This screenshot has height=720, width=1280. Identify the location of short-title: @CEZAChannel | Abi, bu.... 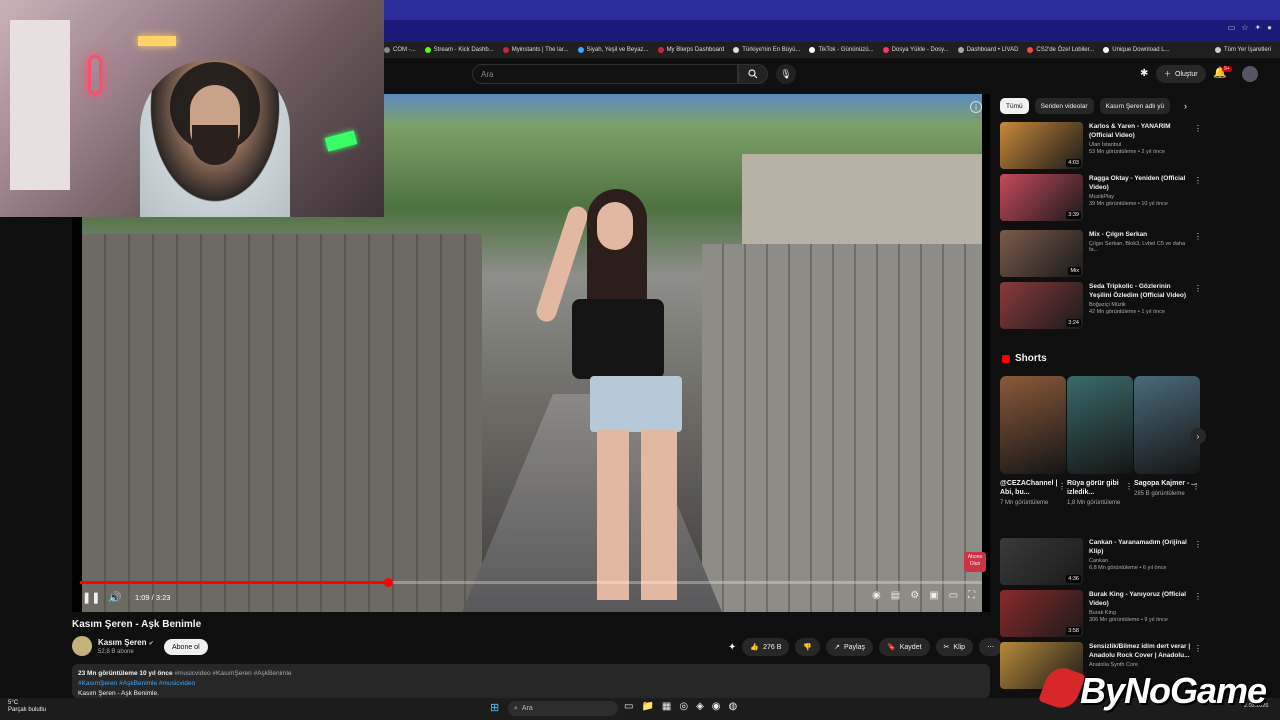
(1033, 488).